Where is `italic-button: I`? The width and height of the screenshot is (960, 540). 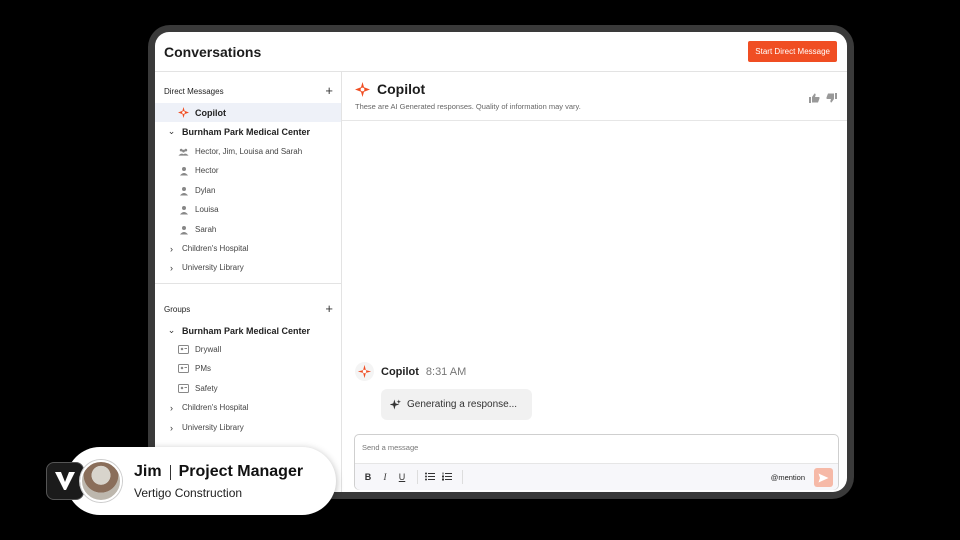
italic-button: I is located at coordinates (385, 477).